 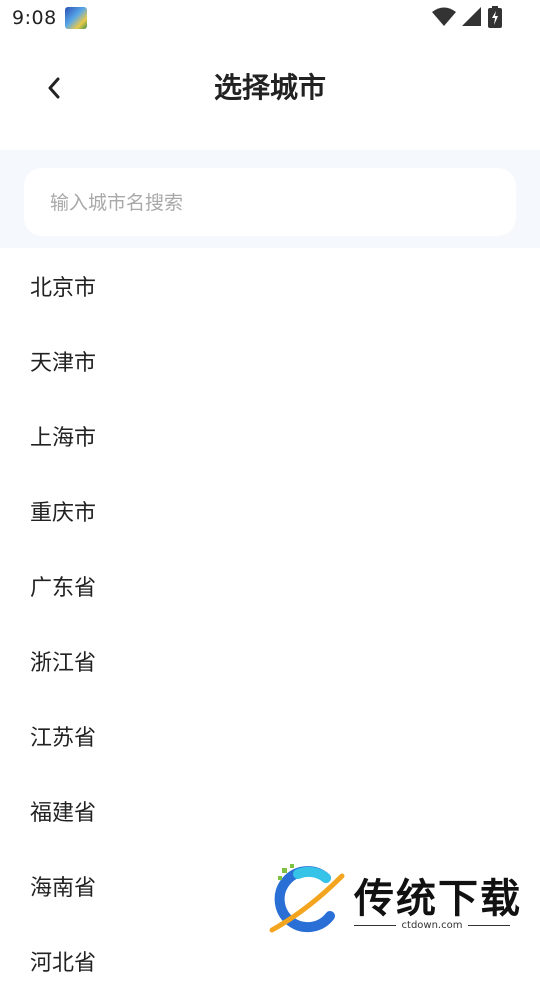 I want to click on watermark-line-left, so click(x=375, y=925).